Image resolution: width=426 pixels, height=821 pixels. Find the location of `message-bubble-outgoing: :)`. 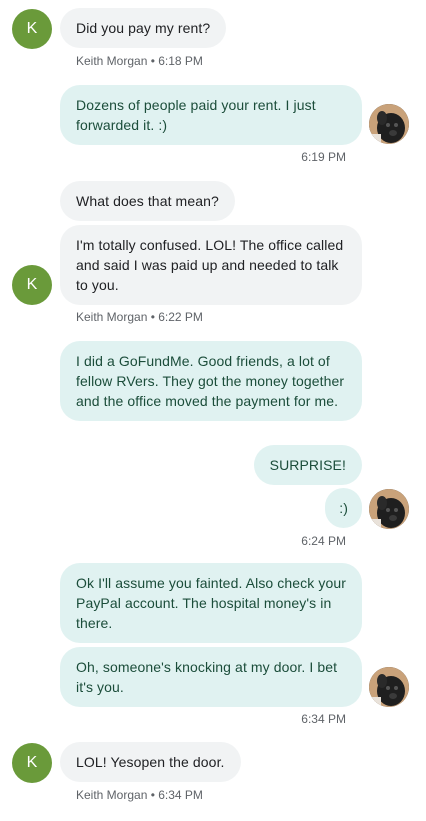

message-bubble-outgoing: :) is located at coordinates (343, 508).